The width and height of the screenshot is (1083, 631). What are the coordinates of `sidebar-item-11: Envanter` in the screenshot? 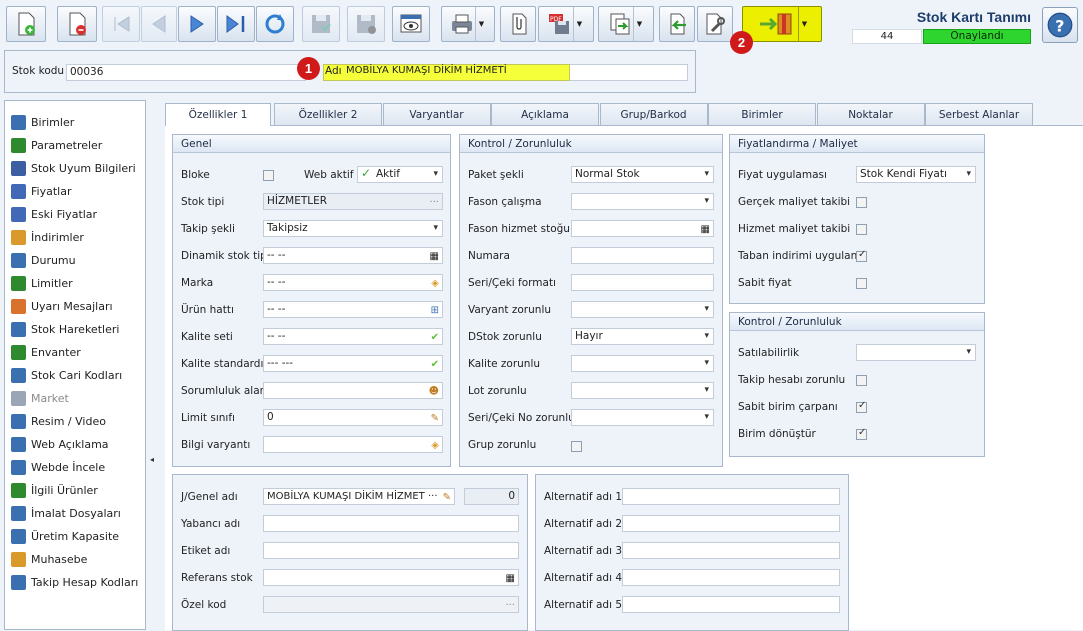 It's located at (46, 352).